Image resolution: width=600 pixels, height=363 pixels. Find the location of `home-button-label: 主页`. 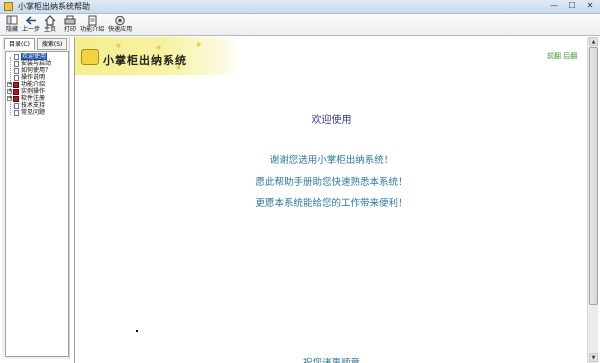

home-button-label: 主页 is located at coordinates (50, 29).